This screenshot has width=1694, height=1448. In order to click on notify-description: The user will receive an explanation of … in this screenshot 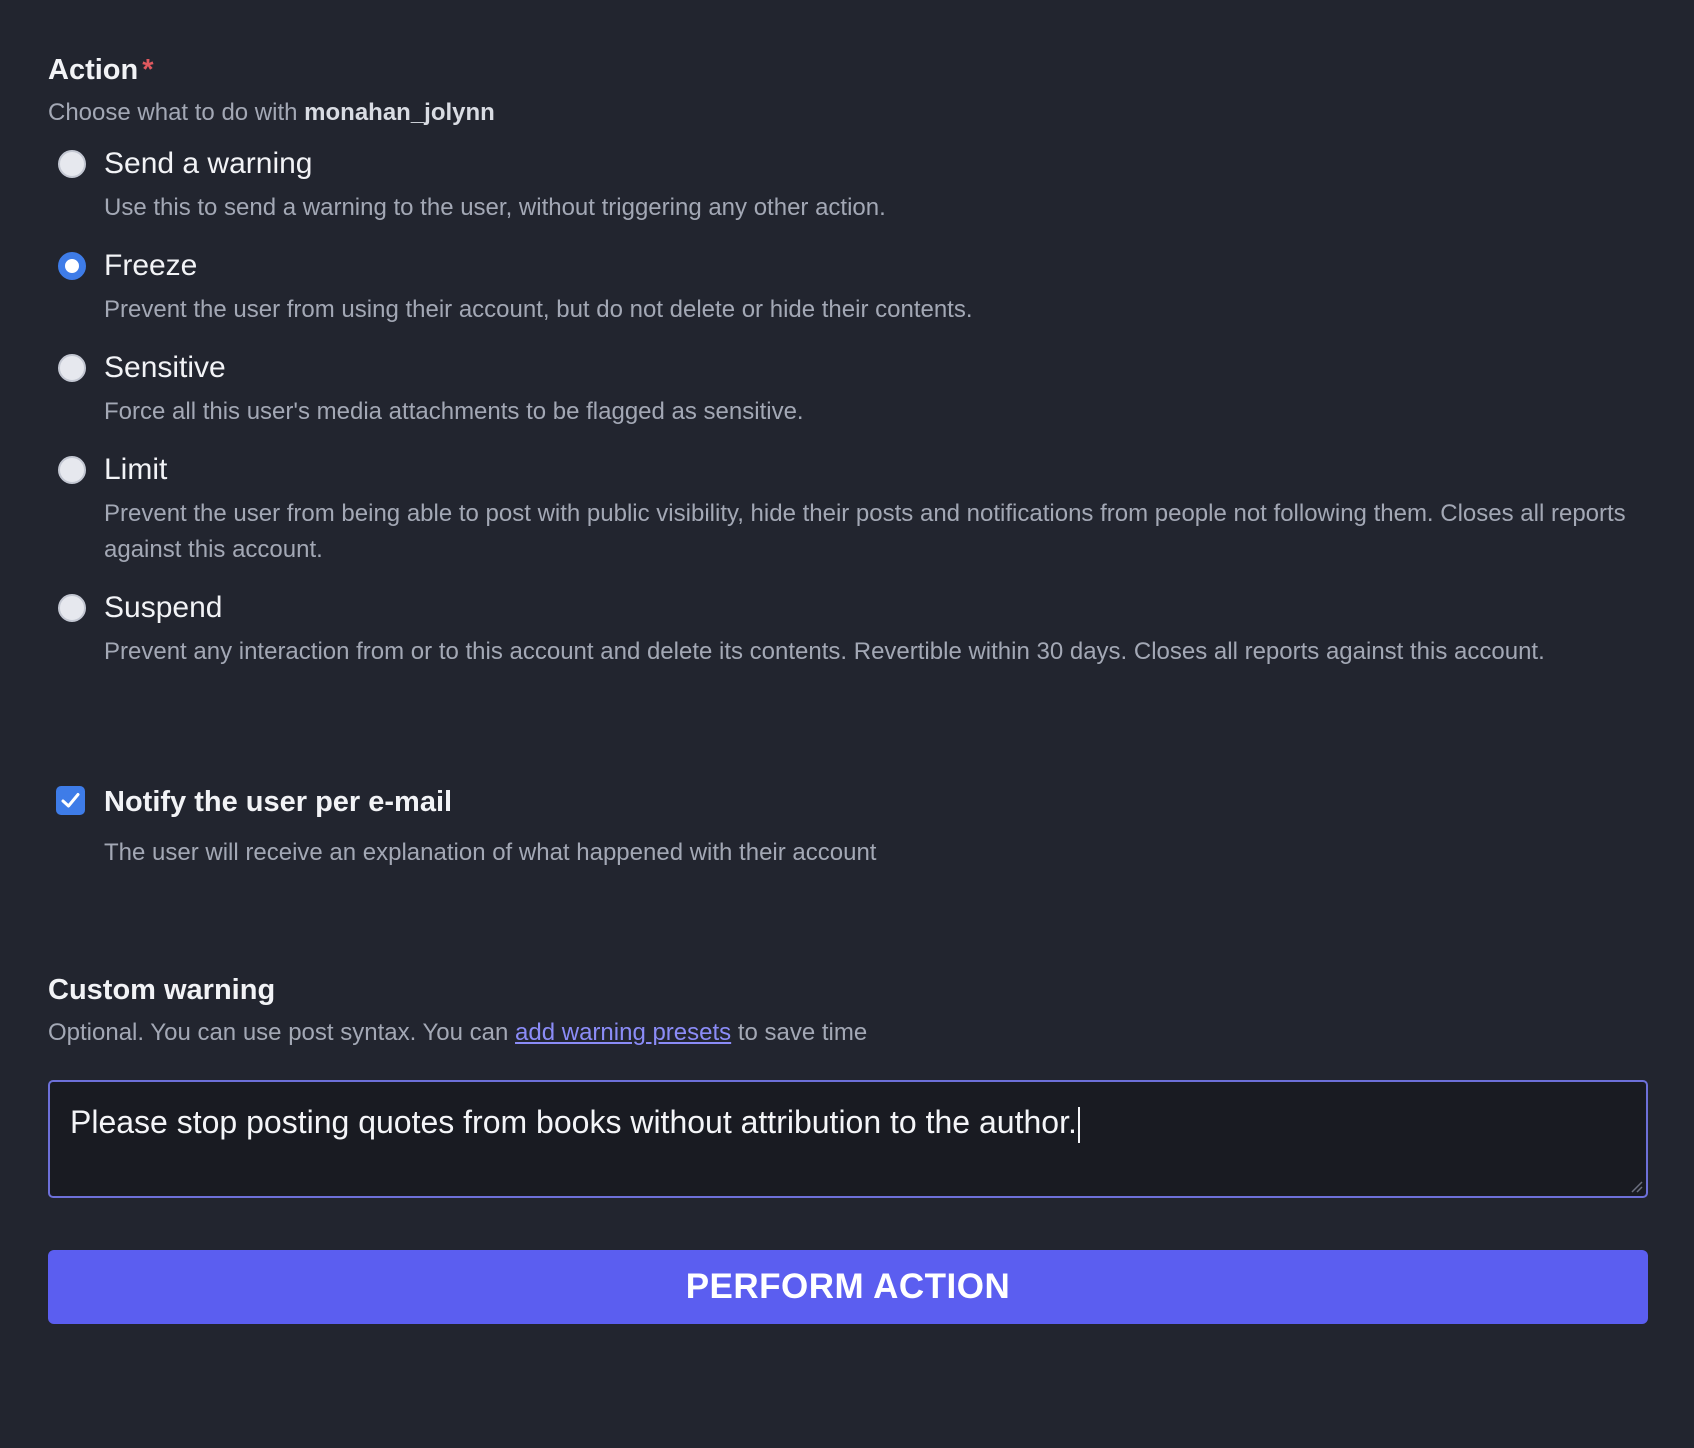, I will do `click(490, 852)`.